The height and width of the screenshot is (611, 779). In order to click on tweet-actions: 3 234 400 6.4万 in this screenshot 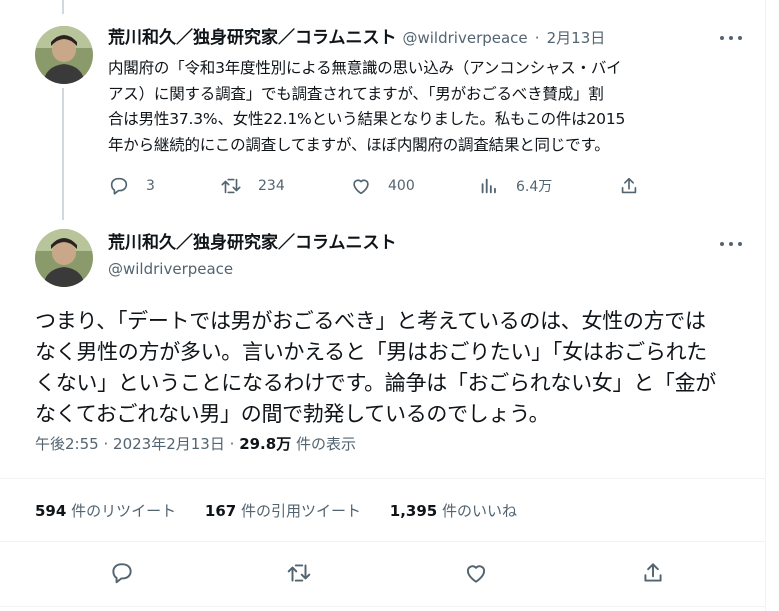, I will do `click(378, 186)`.